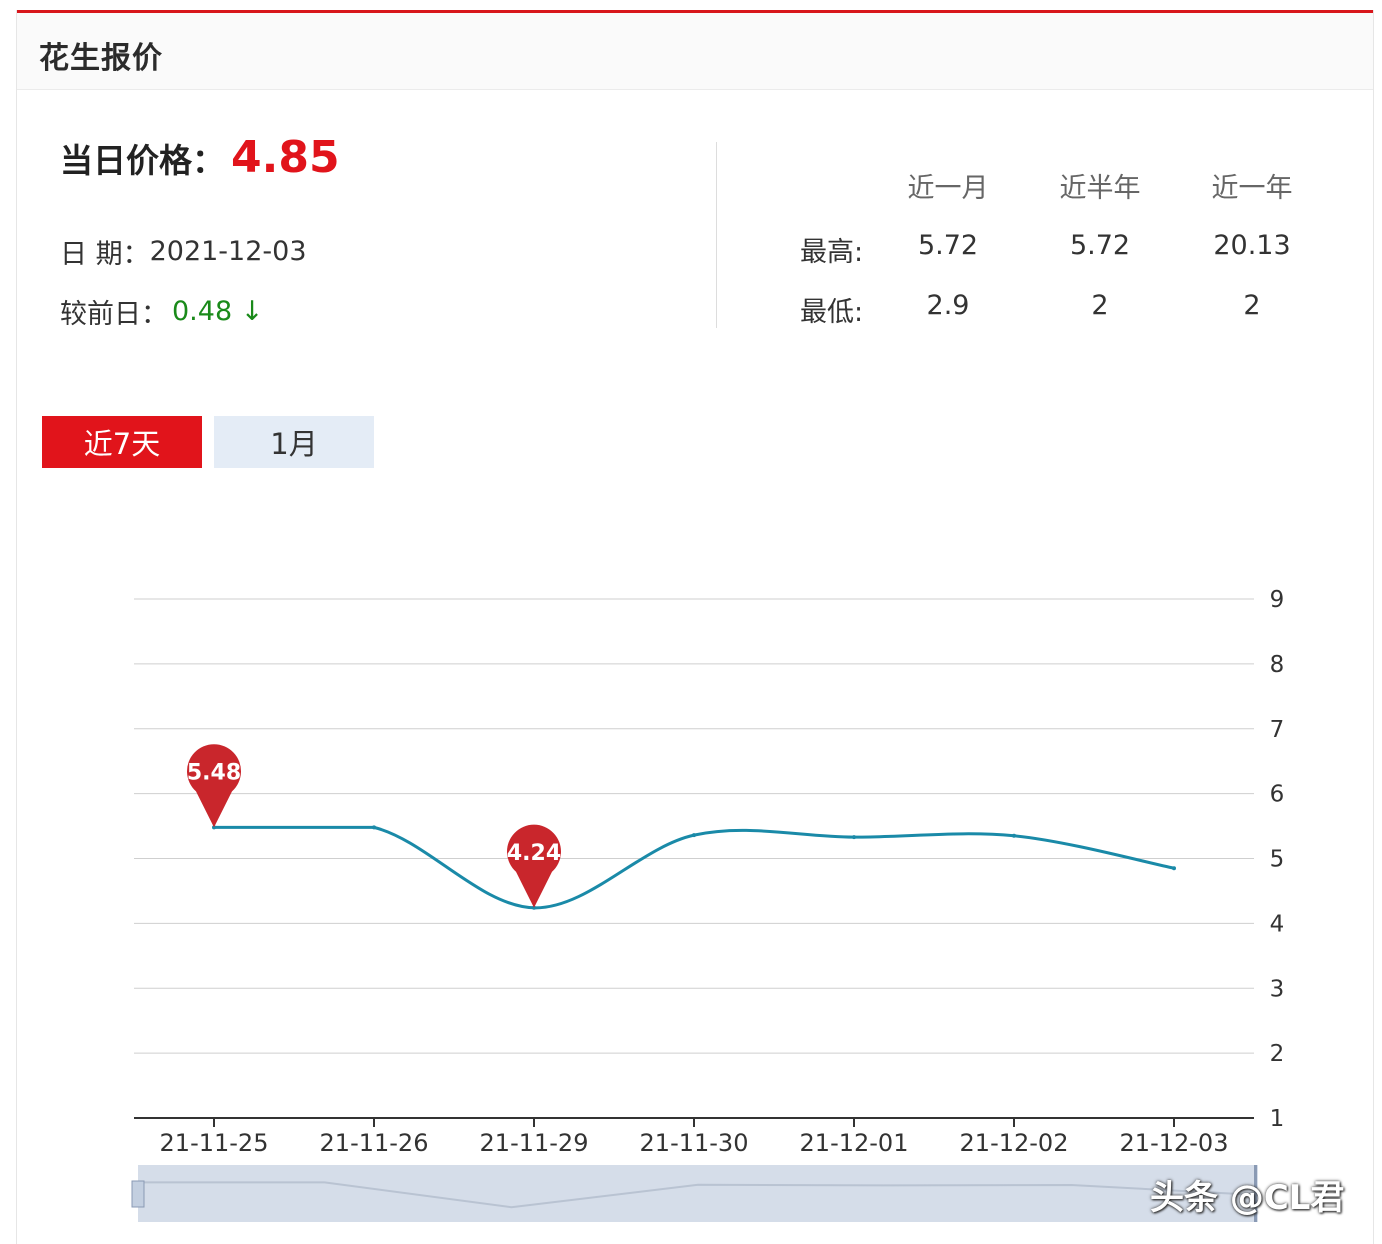 The image size is (1382, 1244). Describe the element at coordinates (1277, 600) in the screenshot. I see `y-tick-label: 9` at that location.